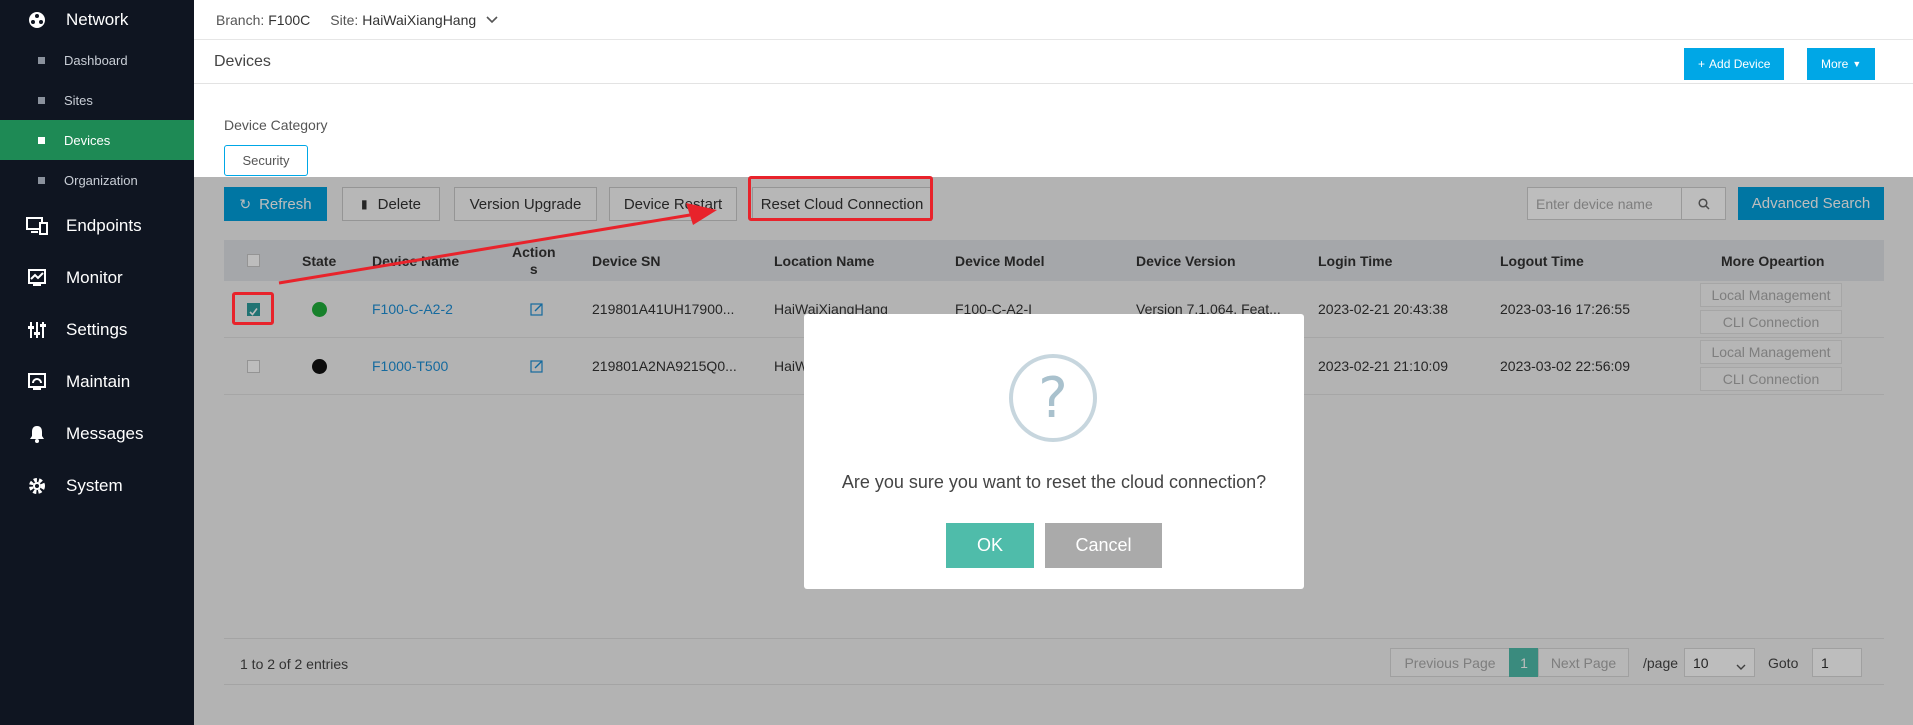  I want to click on ok-button: OK, so click(990, 545).